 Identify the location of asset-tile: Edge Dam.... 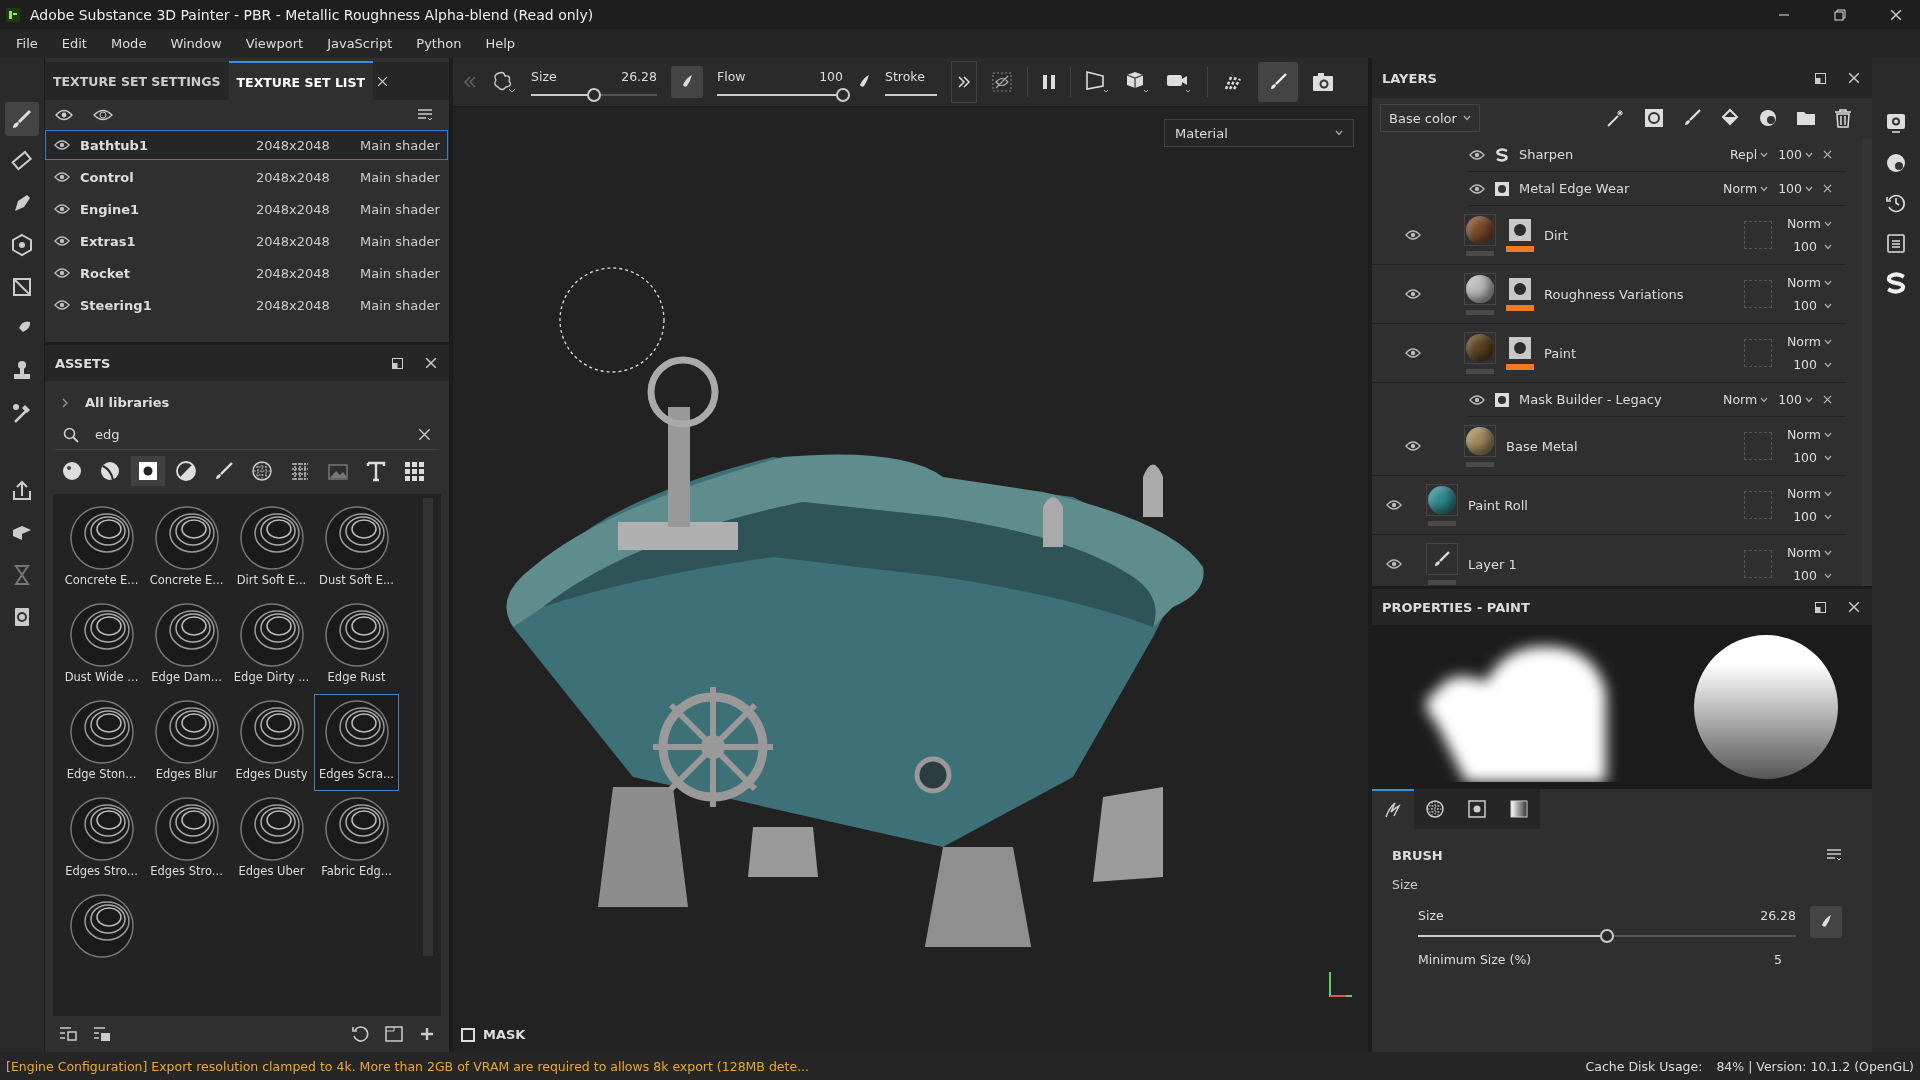
(186, 645).